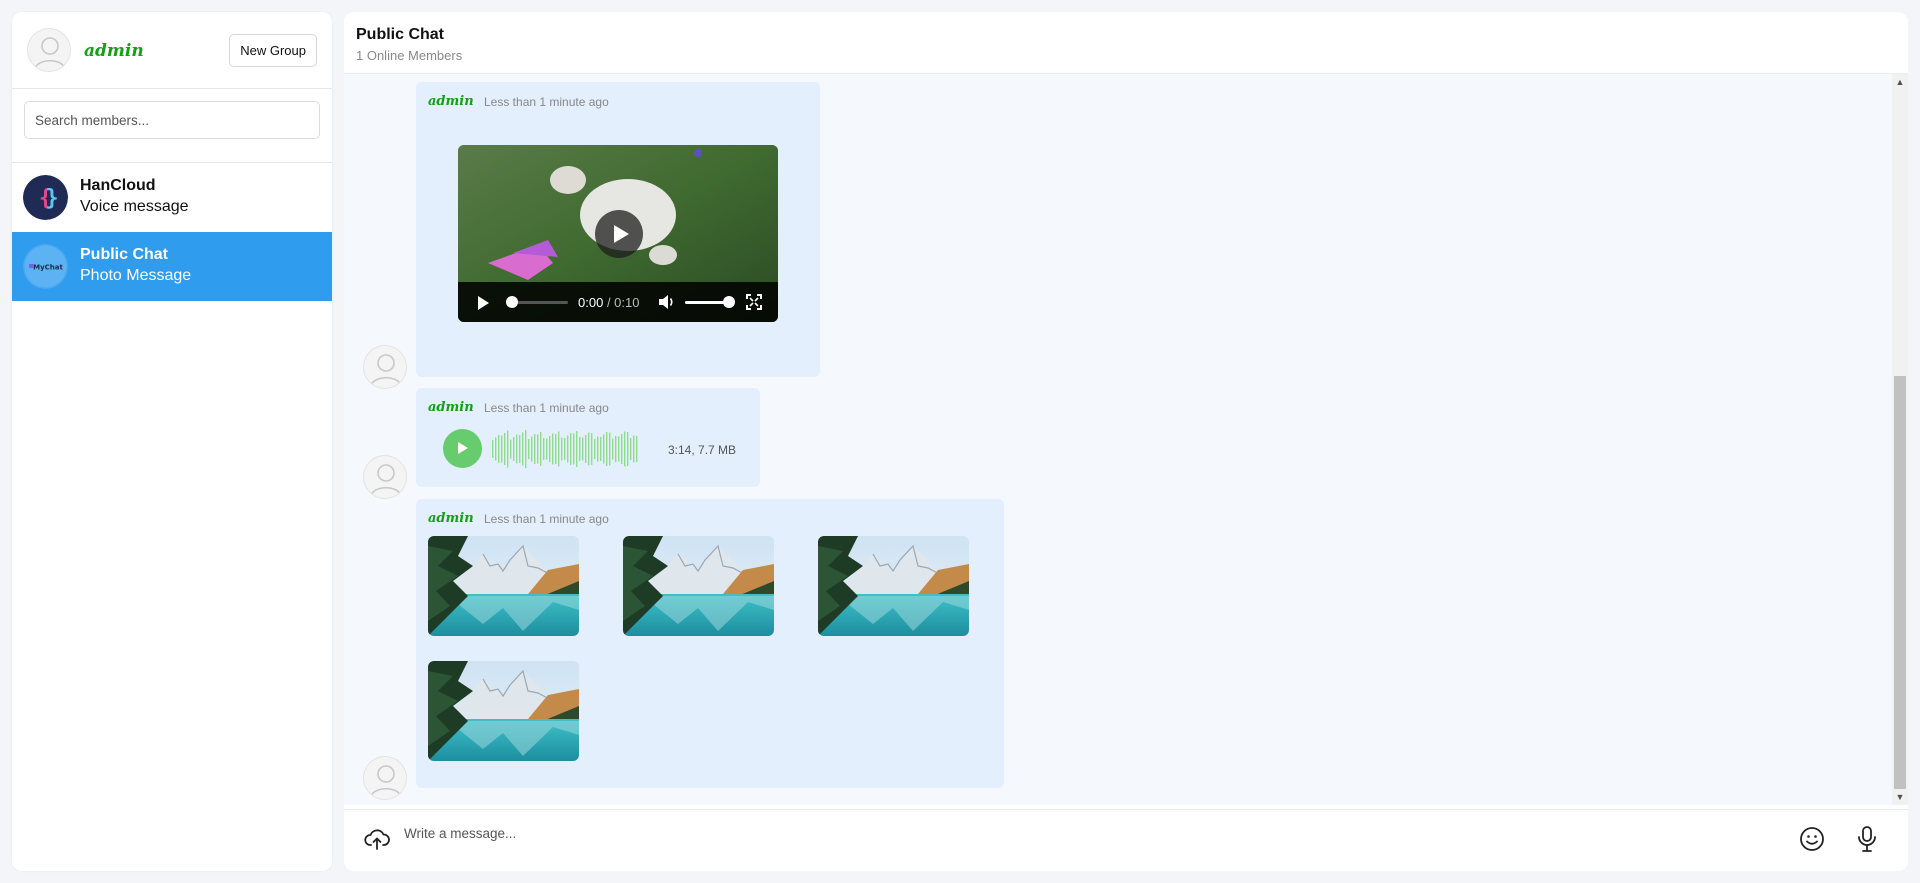 The width and height of the screenshot is (1920, 883). I want to click on new-group-button: New Group, so click(273, 50).